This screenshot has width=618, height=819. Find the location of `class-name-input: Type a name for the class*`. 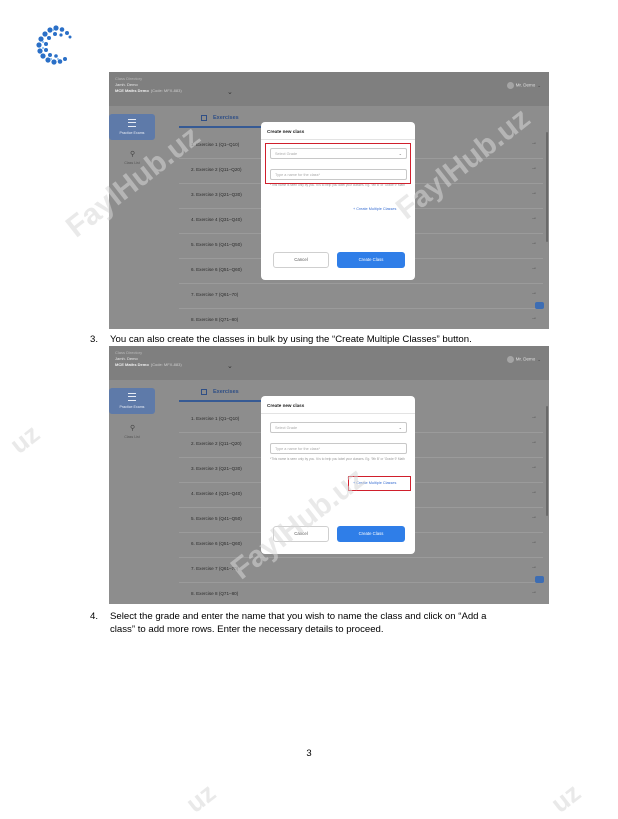

class-name-input: Type a name for the class* is located at coordinates (338, 448).